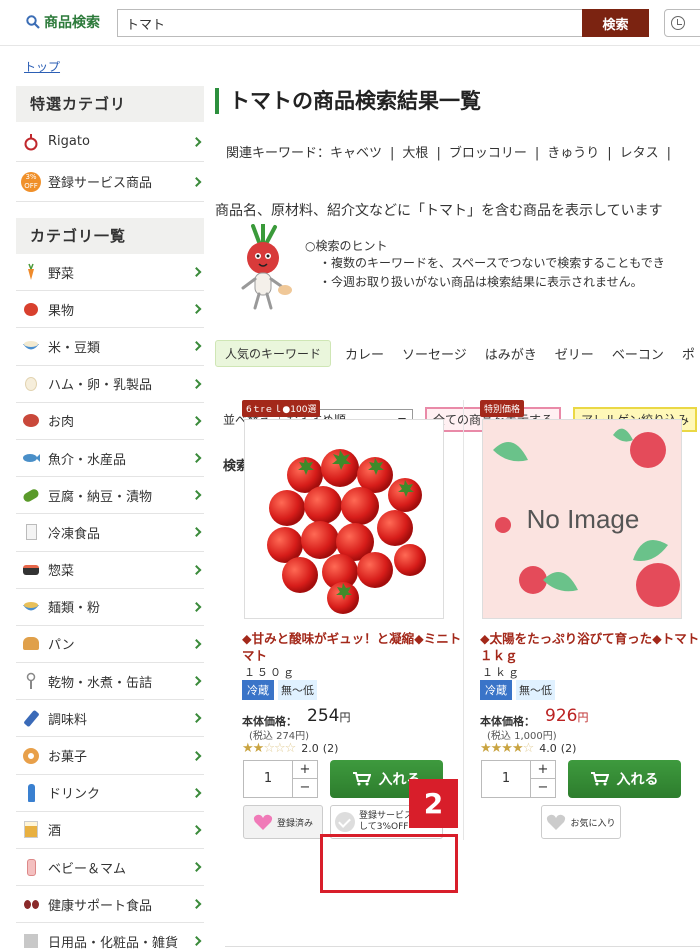  I want to click on baby-bottle-icon, so click(31, 867).